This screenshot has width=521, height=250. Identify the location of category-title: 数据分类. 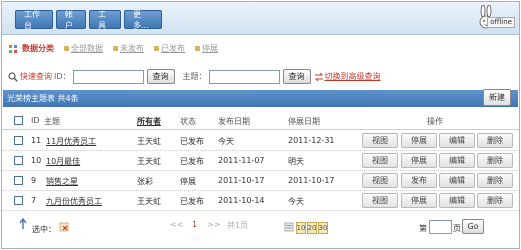
(38, 48).